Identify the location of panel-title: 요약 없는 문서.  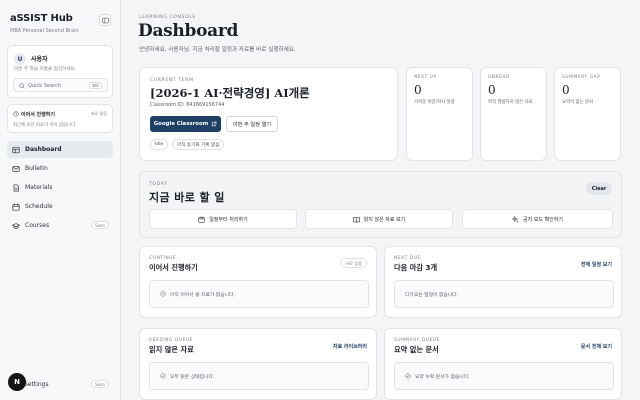
(416, 349).